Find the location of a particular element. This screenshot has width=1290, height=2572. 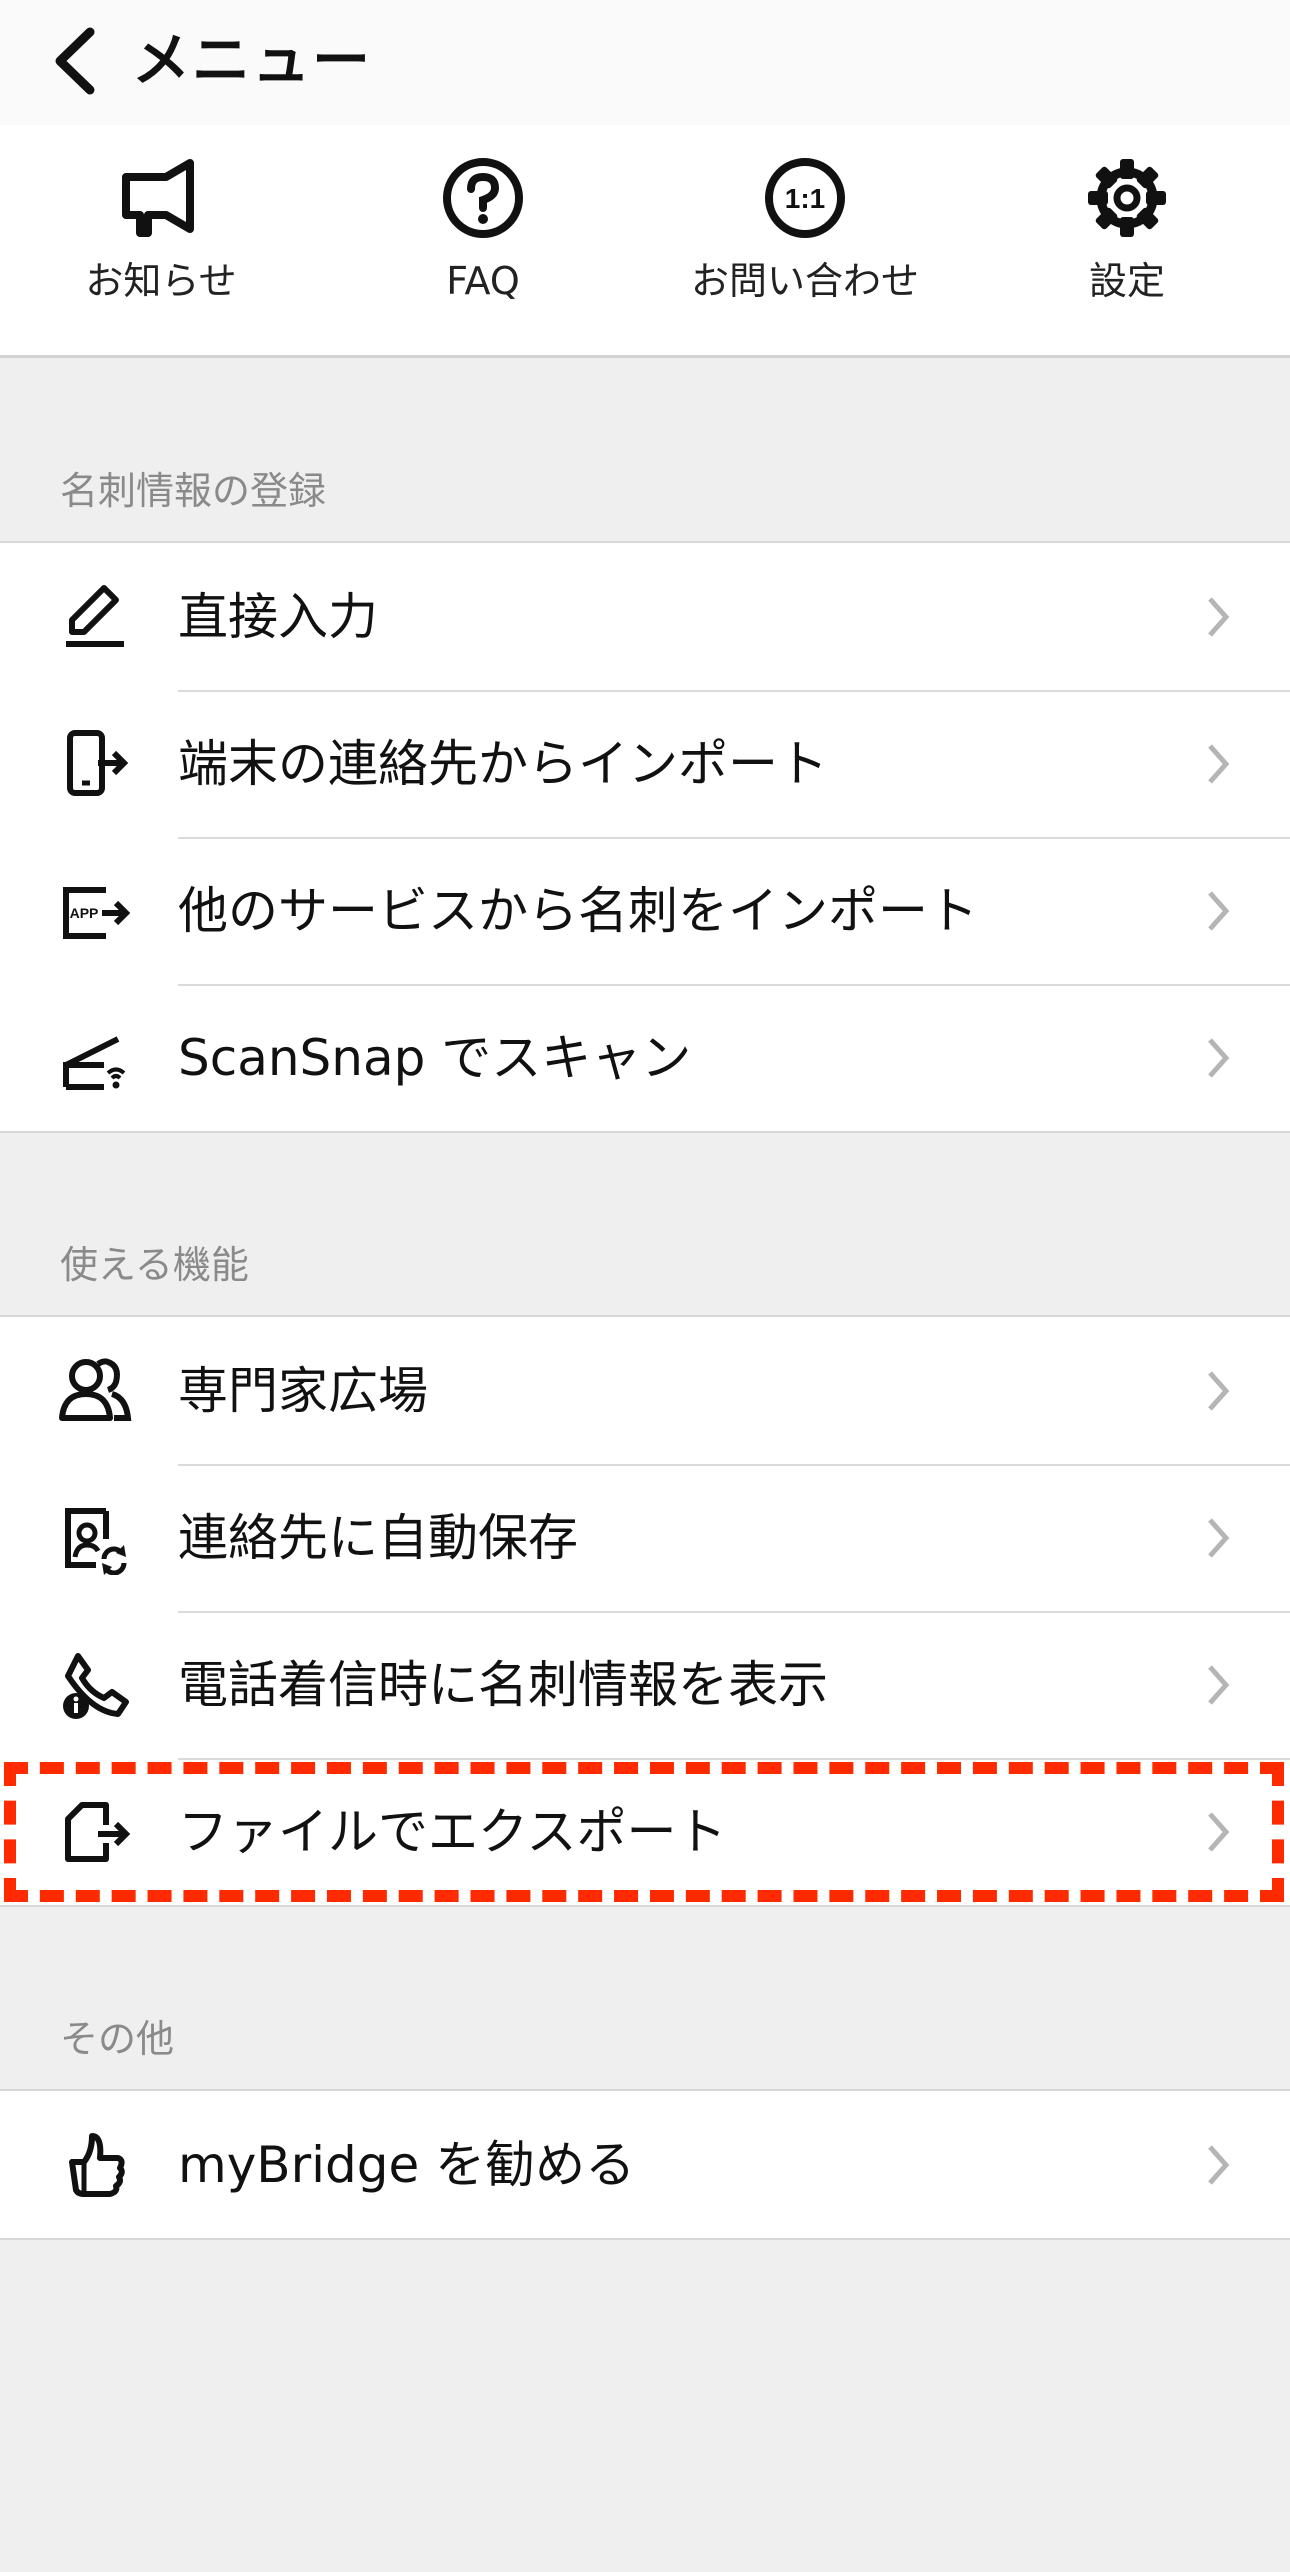

menu-item-import-other-service: APP 他のサービスから名刺をインポート is located at coordinates (645, 910).